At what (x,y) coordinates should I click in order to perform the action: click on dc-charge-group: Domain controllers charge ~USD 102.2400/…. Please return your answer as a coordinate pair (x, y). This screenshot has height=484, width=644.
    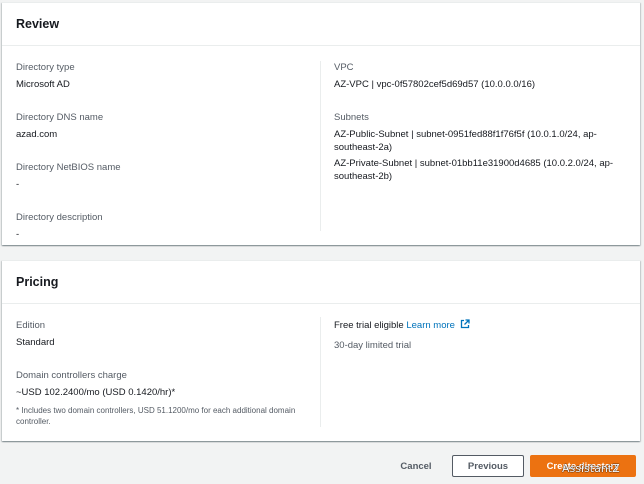
    Looking at the image, I should click on (161, 398).